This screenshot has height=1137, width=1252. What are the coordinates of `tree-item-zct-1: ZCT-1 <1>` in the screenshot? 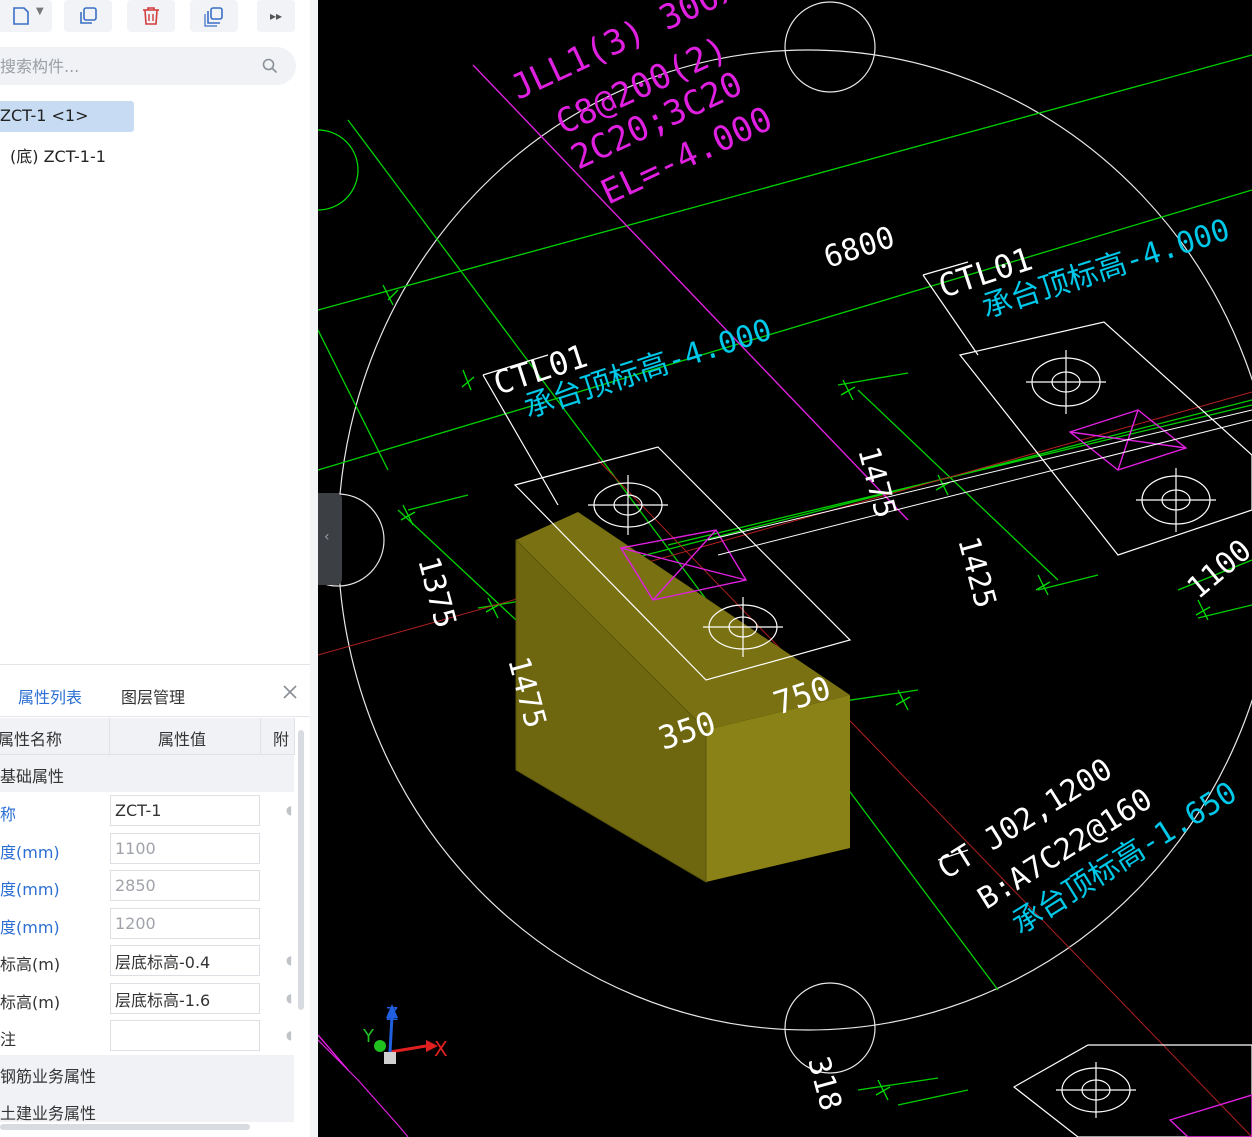 It's located at (67, 116).